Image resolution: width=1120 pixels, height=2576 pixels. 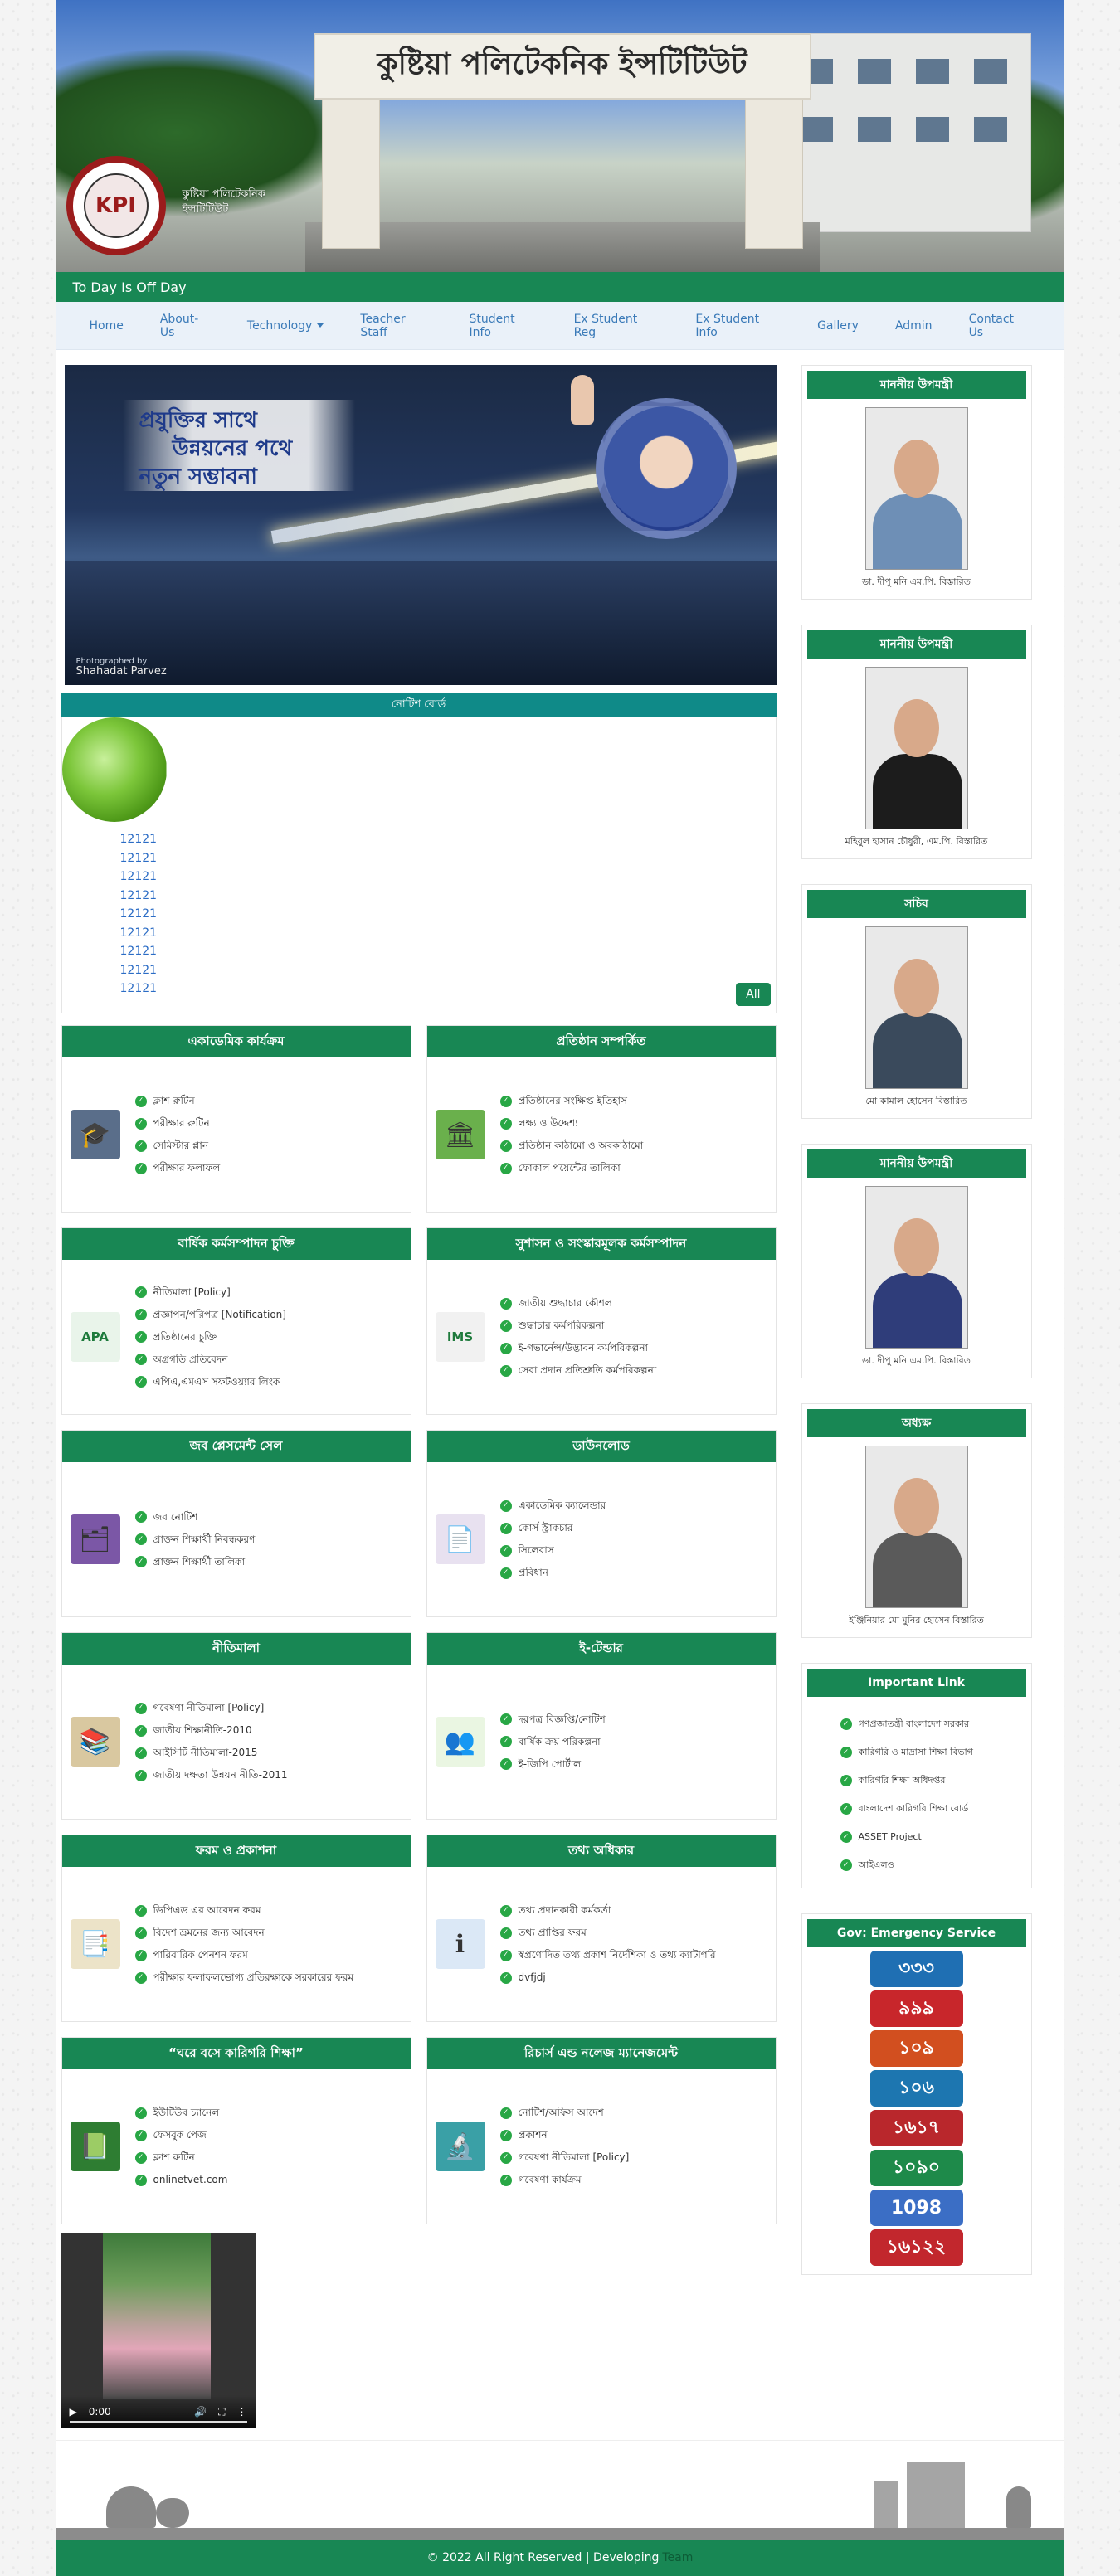 I want to click on fullscreen-icon: ⛶, so click(x=221, y=2412).